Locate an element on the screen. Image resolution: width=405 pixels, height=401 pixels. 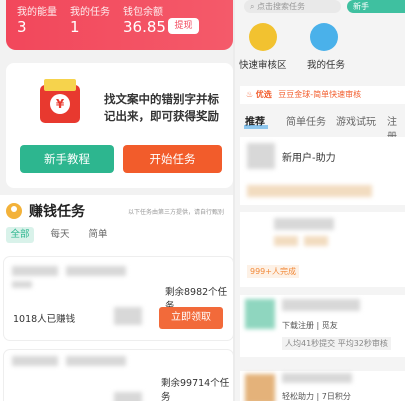
featured-tag: 优选 is located at coordinates (263, 94).